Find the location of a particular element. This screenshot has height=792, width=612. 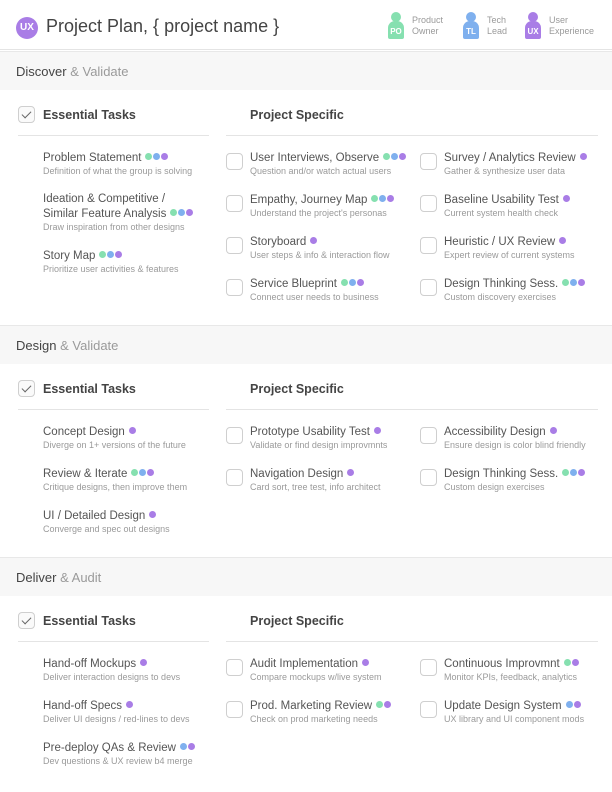

task-name: Pre-deploy QAs & Review is located at coordinates (109, 748).